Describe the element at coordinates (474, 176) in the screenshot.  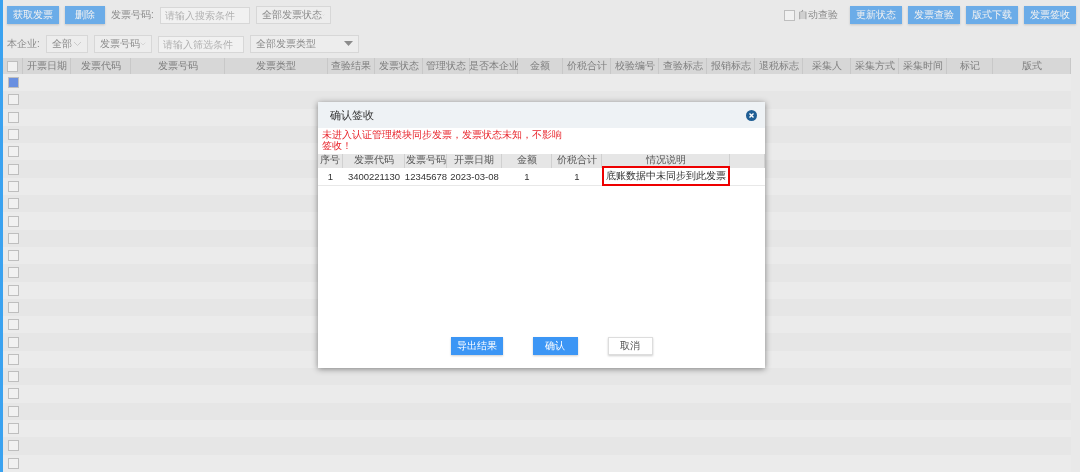
I see `table-cell: 2023-03-08` at that location.